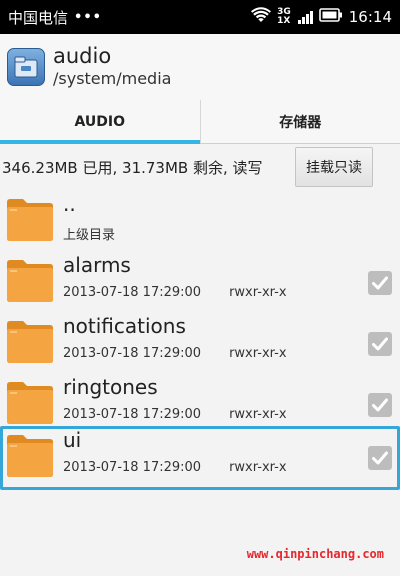 The width and height of the screenshot is (400, 576). Describe the element at coordinates (200, 458) in the screenshot. I see `list-item-ui: ui 2013-07-18 17:29:00 rwxr-xr-x` at that location.